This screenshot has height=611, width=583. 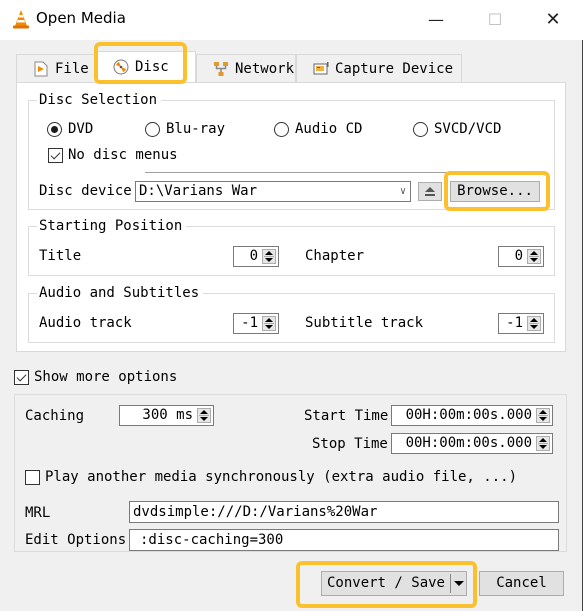 What do you see at coordinates (21, 19) in the screenshot?
I see `vlc-cone-icon` at bounding box center [21, 19].